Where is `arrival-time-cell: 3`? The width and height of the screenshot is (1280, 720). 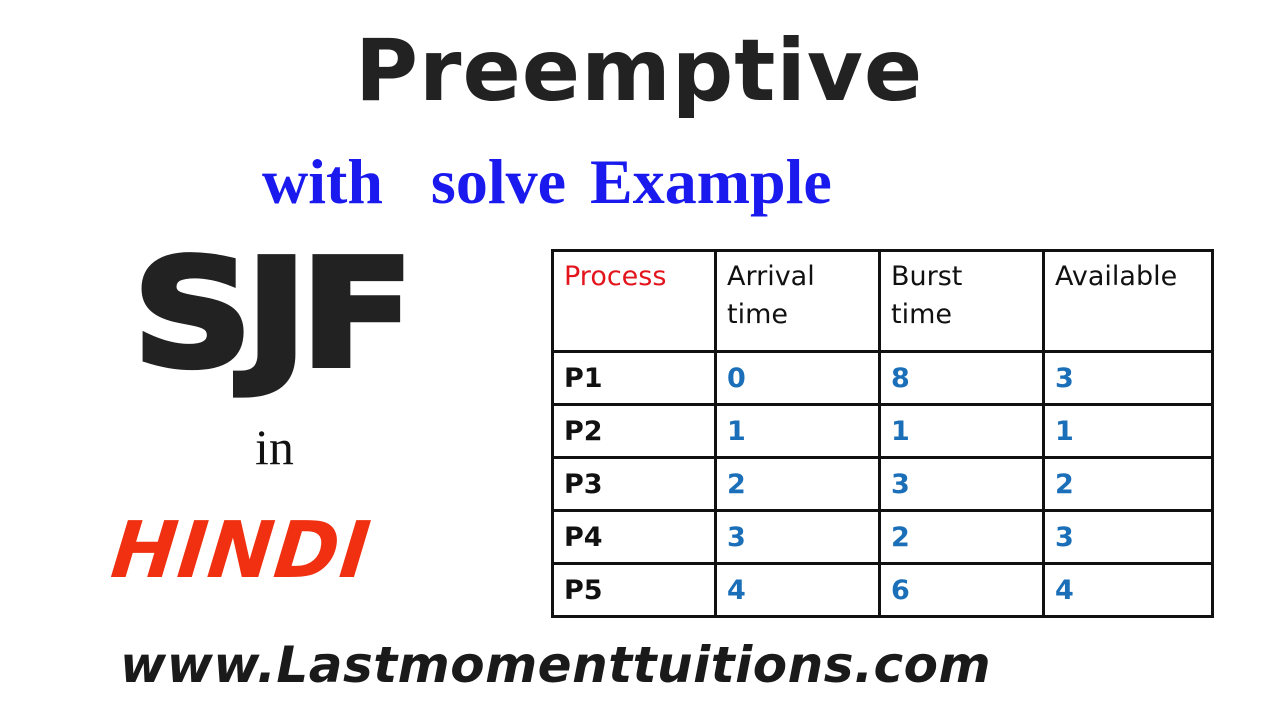 arrival-time-cell: 3 is located at coordinates (797, 537).